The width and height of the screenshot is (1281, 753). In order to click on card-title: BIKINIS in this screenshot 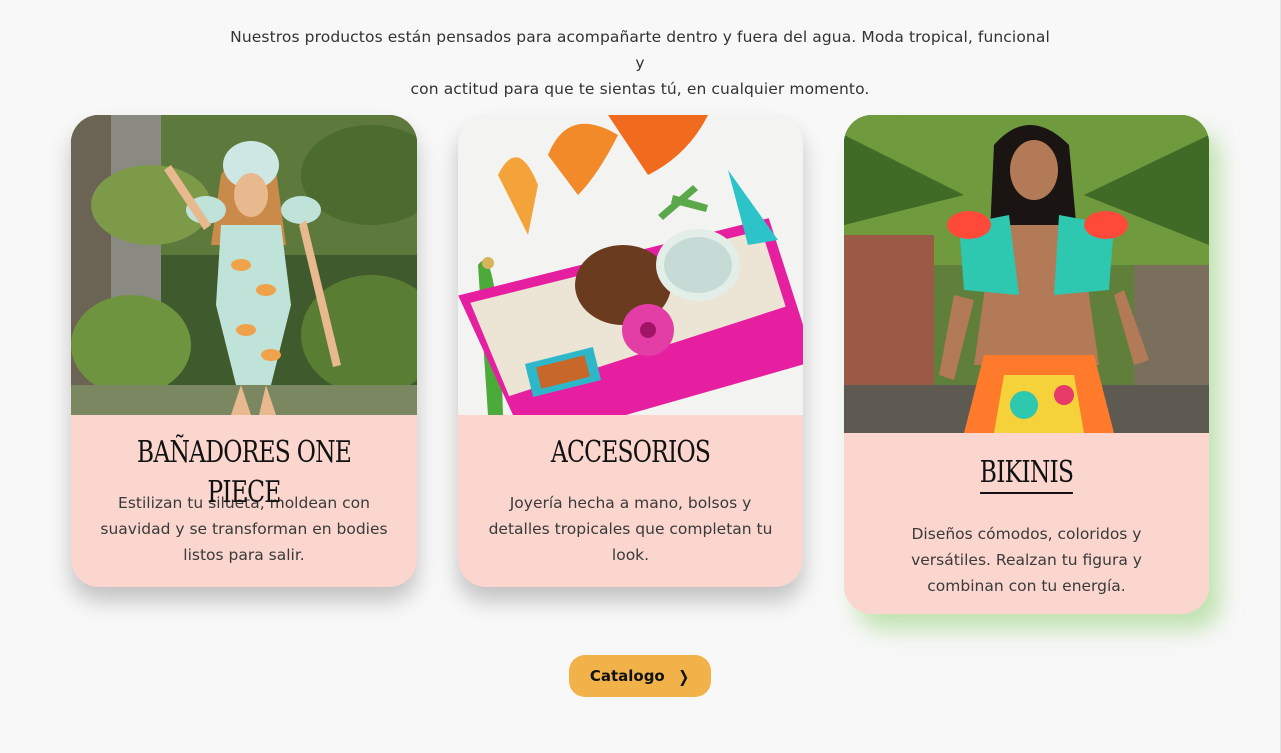, I will do `click(1026, 473)`.